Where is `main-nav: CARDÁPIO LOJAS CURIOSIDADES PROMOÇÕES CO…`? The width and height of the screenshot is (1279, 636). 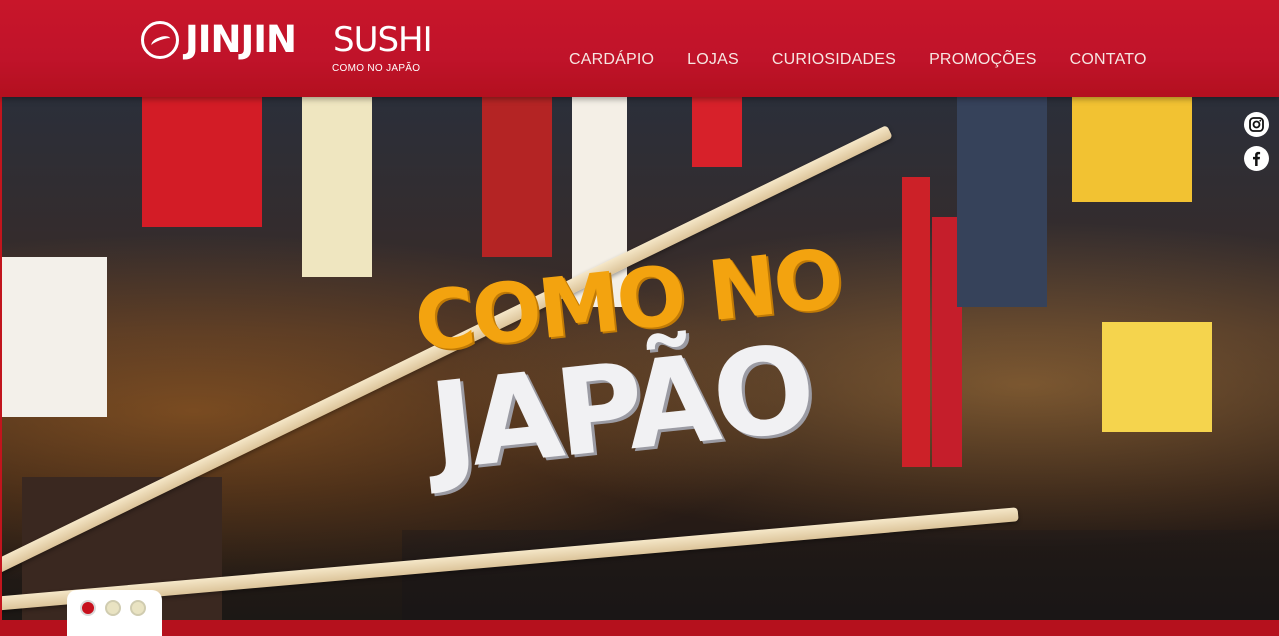 main-nav: CARDÁPIO LOJAS CURIOSIDADES PROMOÇÕES CO… is located at coordinates (858, 60).